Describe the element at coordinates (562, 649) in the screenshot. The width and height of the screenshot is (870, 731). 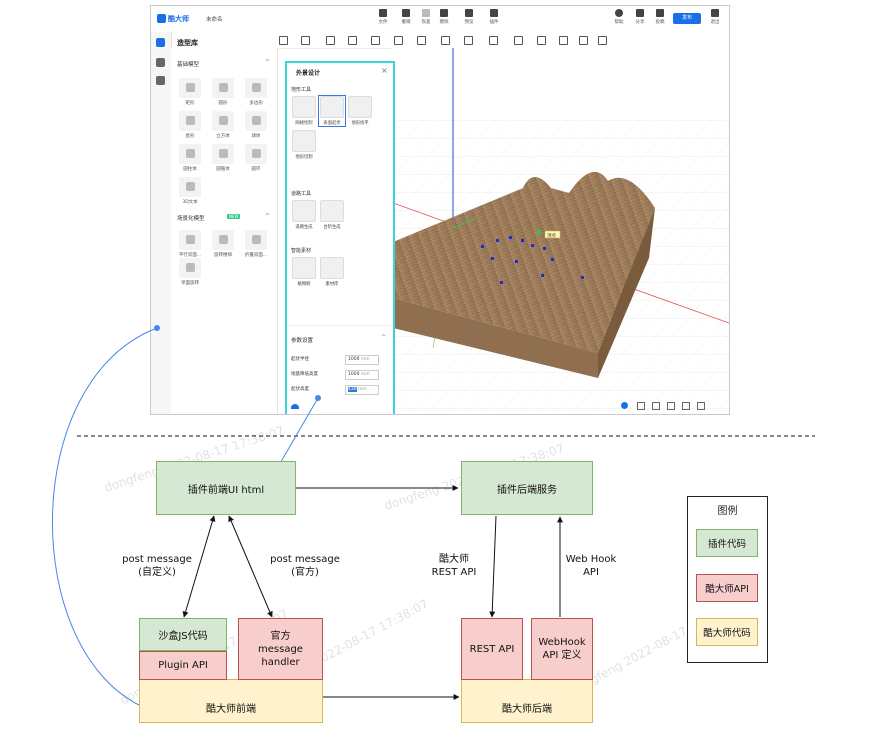
I see `node-webhook-def: WebHook API 定义` at that location.